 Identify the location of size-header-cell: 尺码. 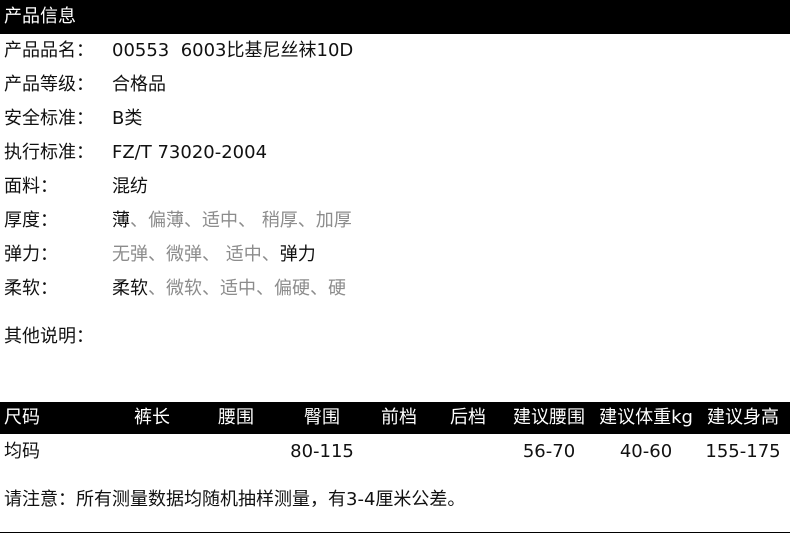
(22, 417).